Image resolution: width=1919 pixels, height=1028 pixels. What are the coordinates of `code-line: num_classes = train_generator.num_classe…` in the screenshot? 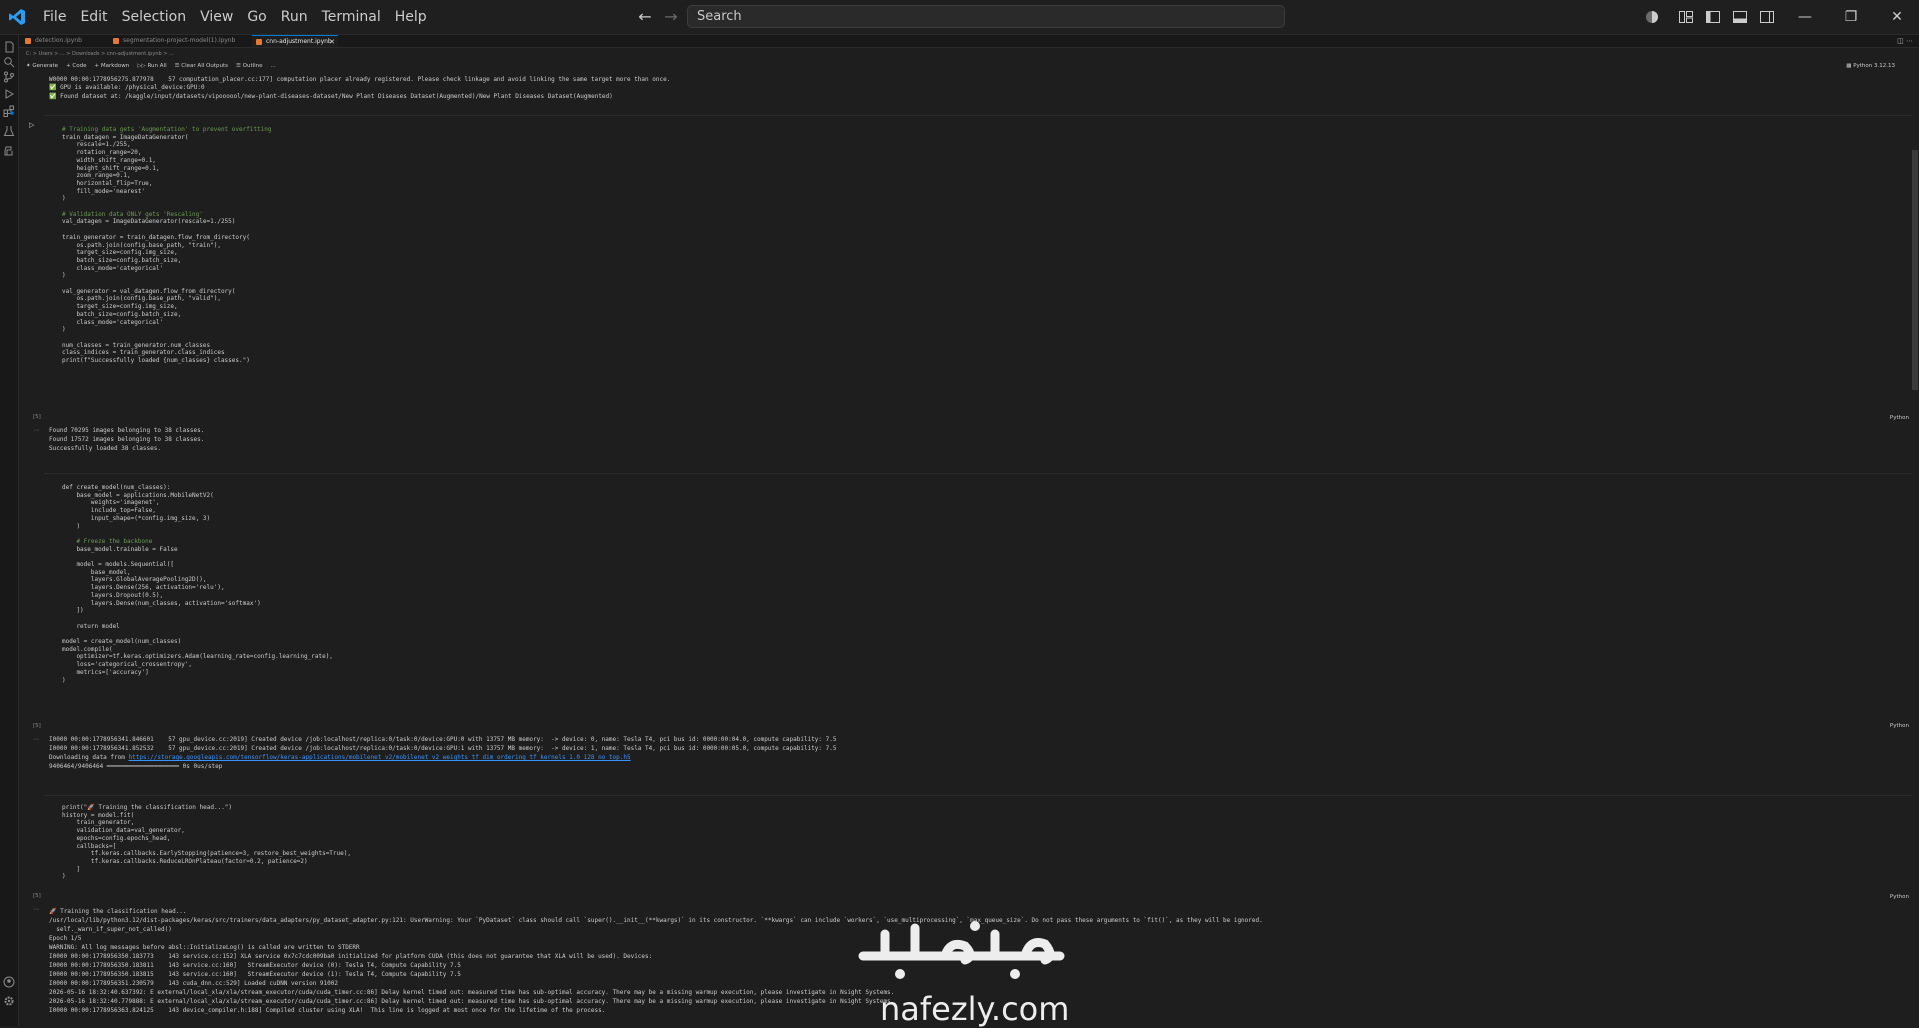 It's located at (136, 345).